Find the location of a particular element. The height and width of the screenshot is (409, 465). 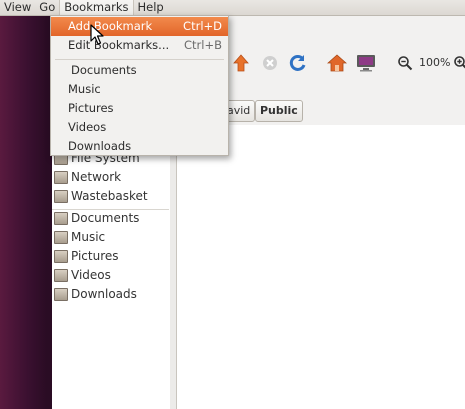

bookmark-item-videos: Videos is located at coordinates (139, 127).